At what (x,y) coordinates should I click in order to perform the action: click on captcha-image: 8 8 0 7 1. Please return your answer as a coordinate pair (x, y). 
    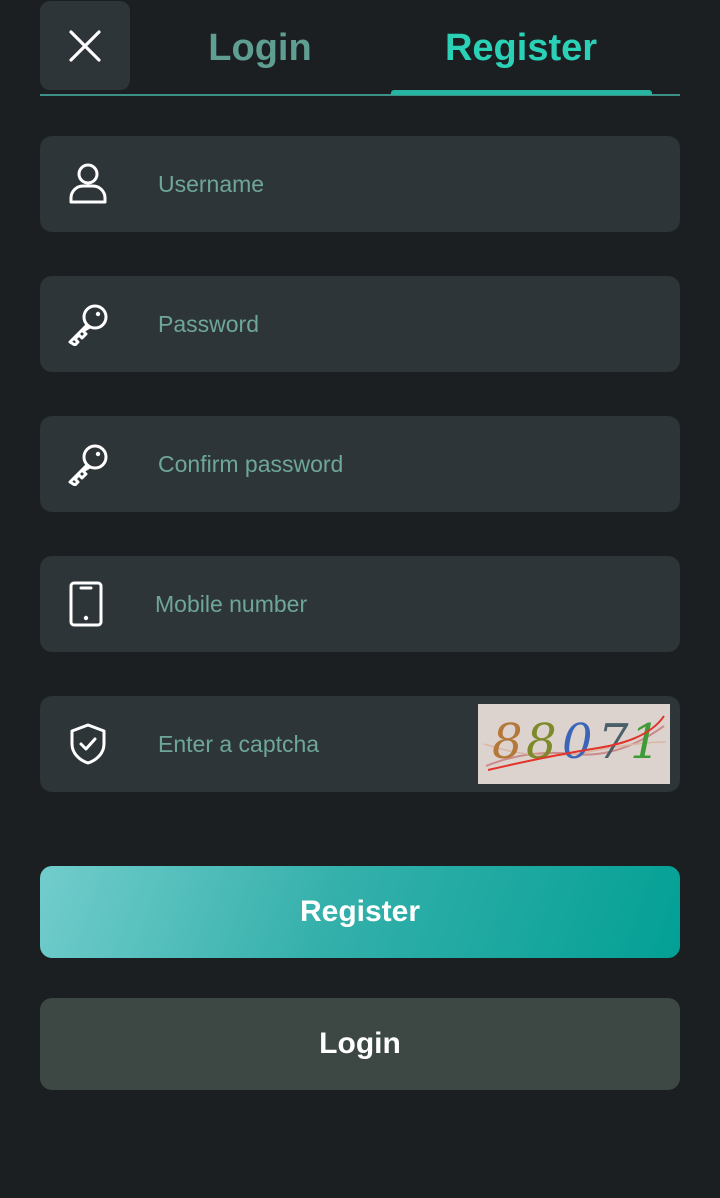
    Looking at the image, I should click on (574, 744).